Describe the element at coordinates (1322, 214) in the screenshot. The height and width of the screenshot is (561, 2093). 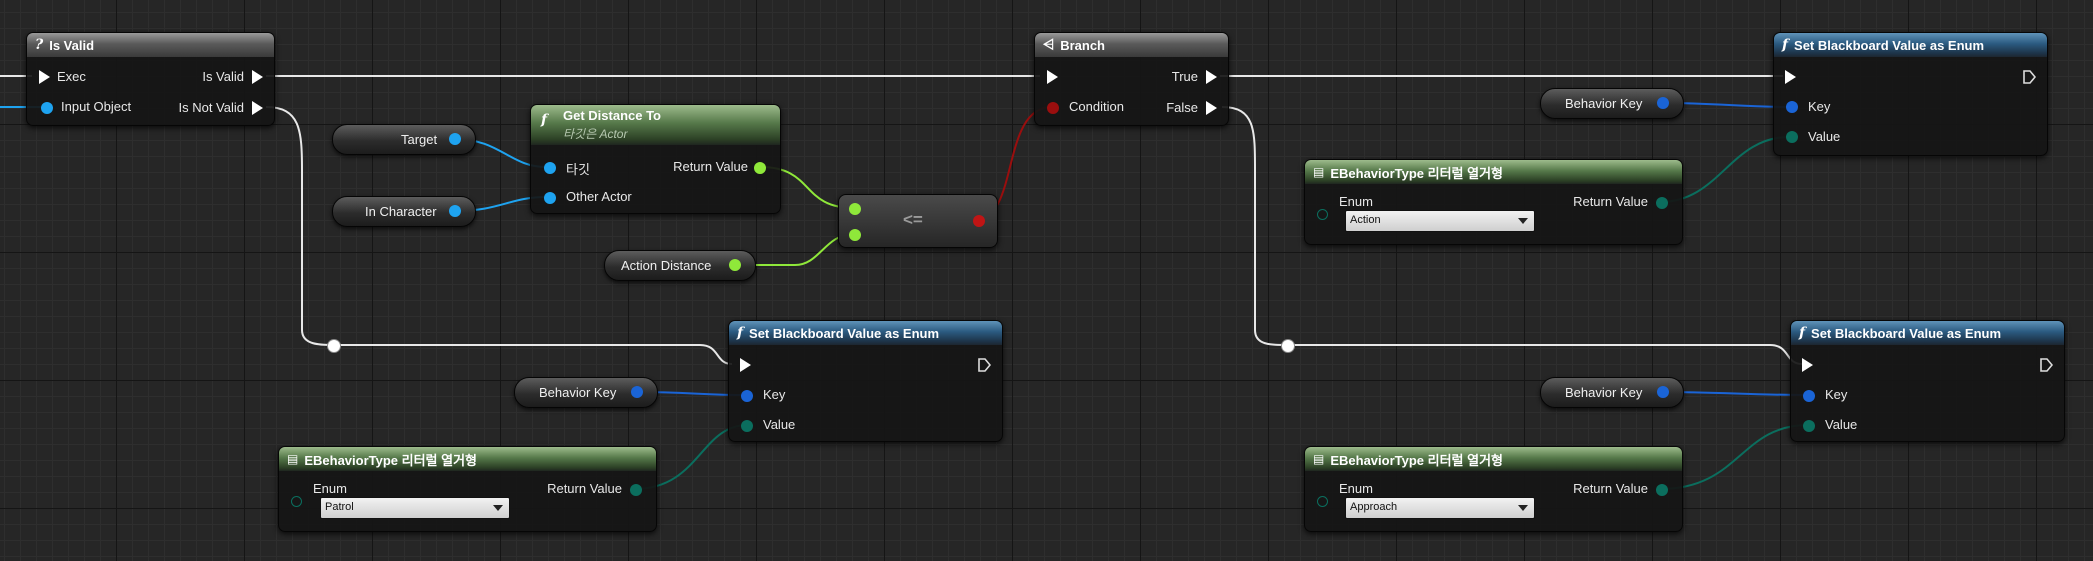
I see `enum-action-input-pin` at that location.